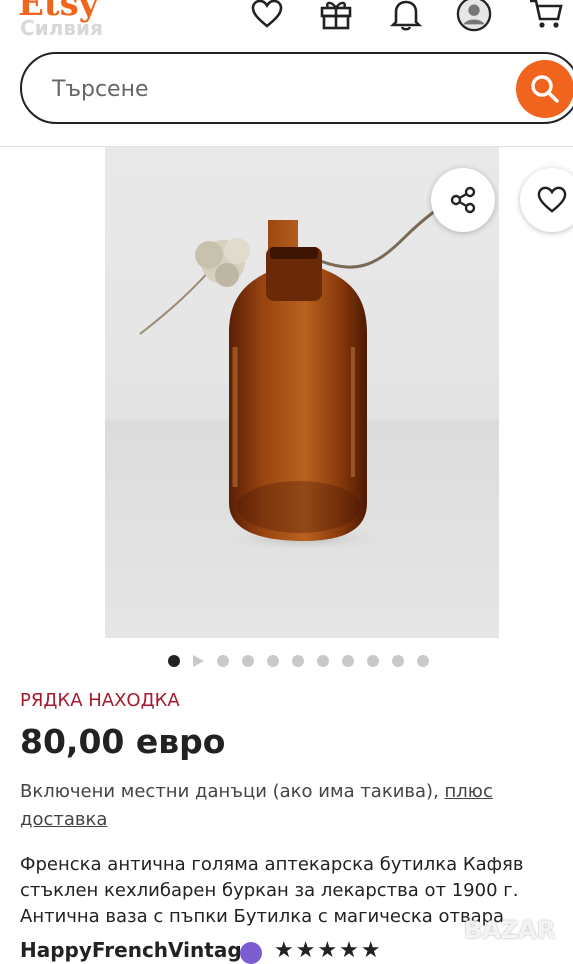  Describe the element at coordinates (328, 950) in the screenshot. I see `rating-stars: ★★★★★` at that location.